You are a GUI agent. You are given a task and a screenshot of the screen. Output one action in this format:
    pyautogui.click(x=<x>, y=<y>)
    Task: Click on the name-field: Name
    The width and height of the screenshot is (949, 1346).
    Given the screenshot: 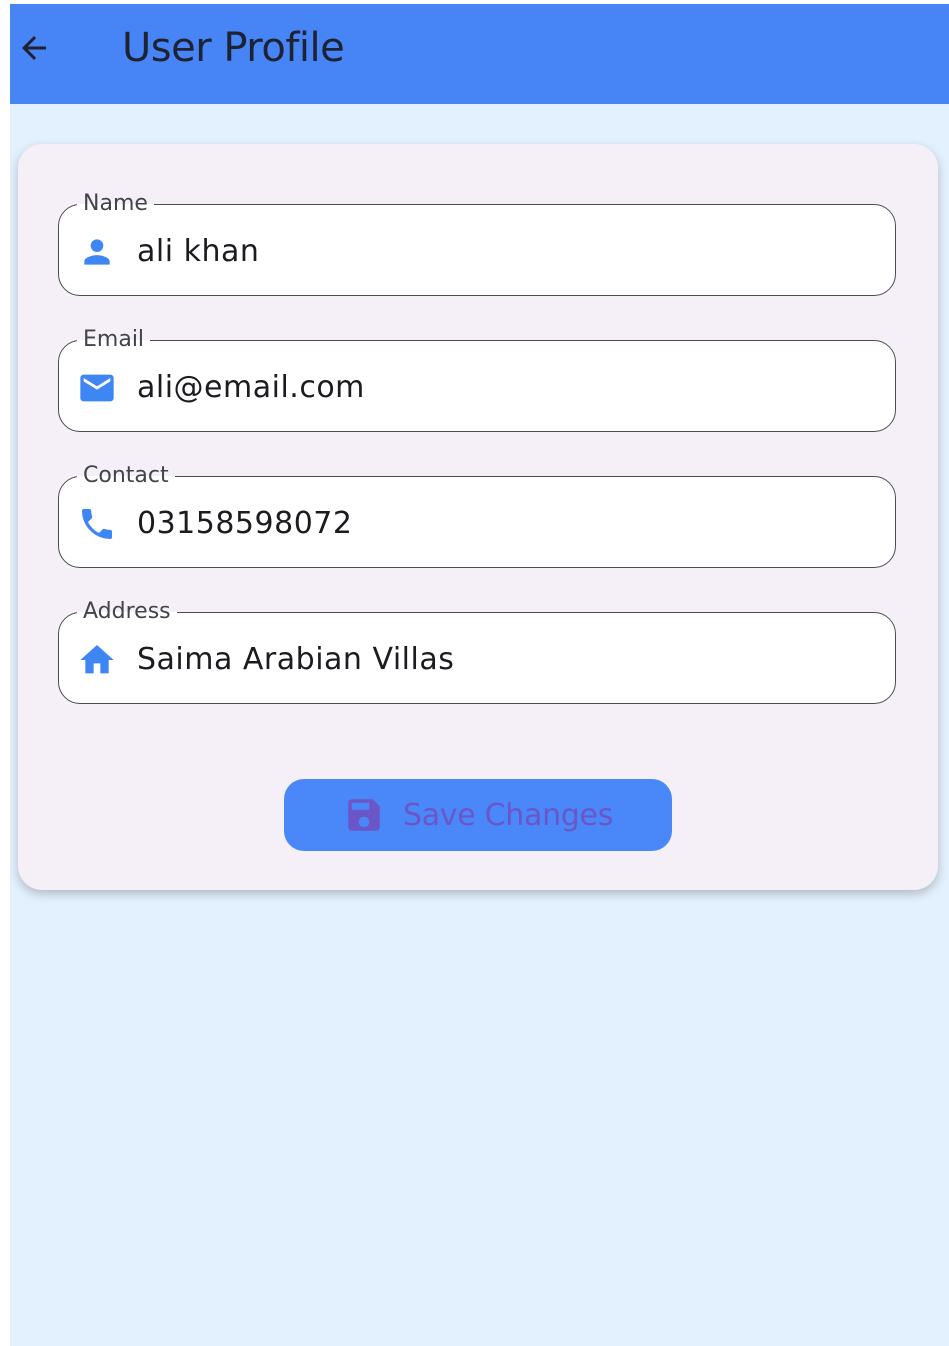 What is the action you would take?
    pyautogui.click(x=477, y=243)
    